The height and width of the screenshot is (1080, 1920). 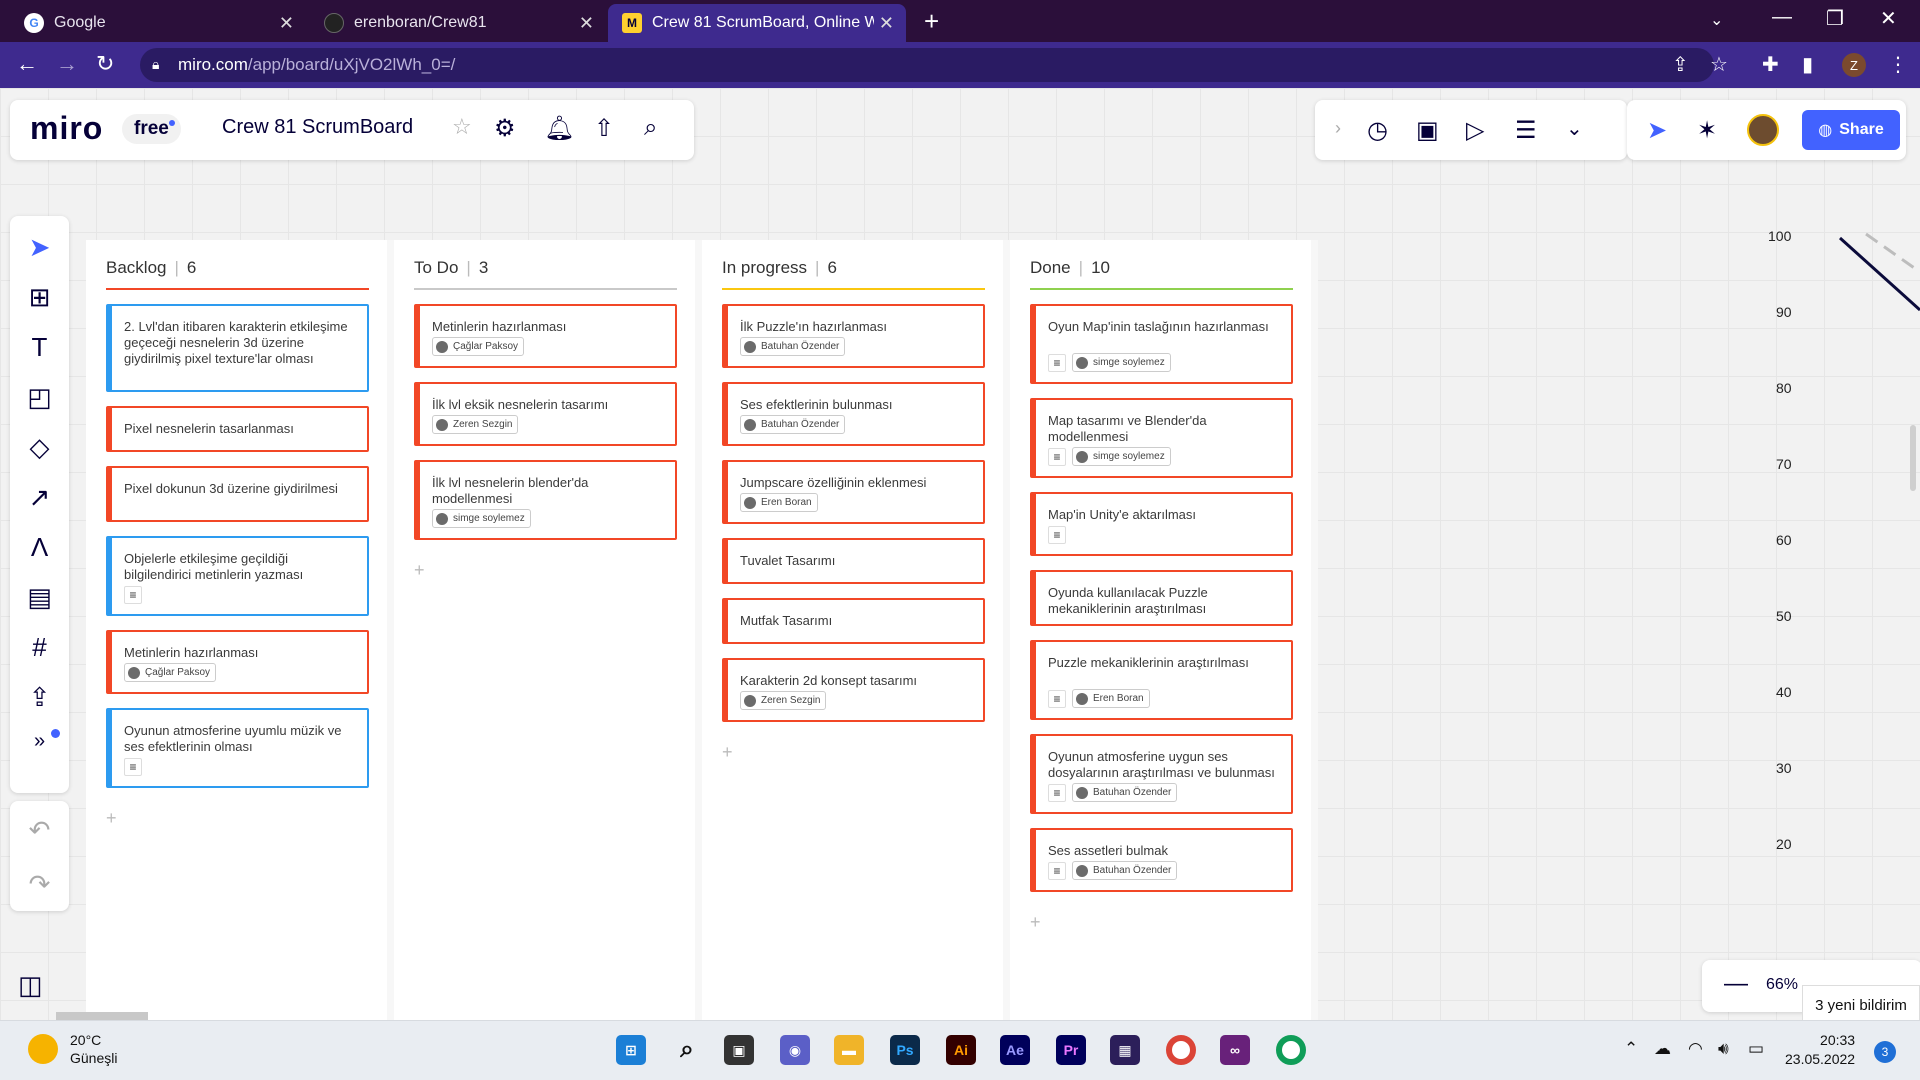 I want to click on share-page-icon: ⇪, so click(x=1680, y=64).